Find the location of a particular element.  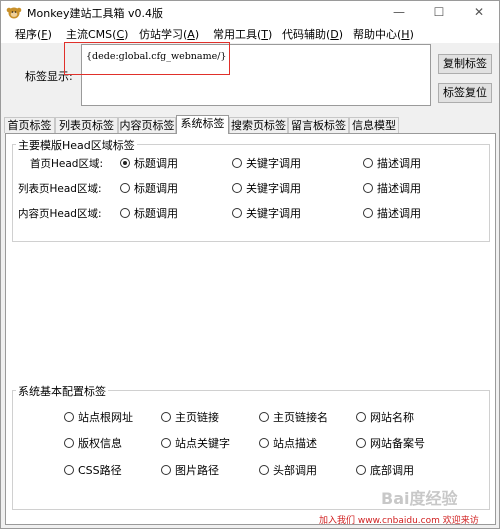

baidu-watermark: Bai度经验 is located at coordinates (419, 498).